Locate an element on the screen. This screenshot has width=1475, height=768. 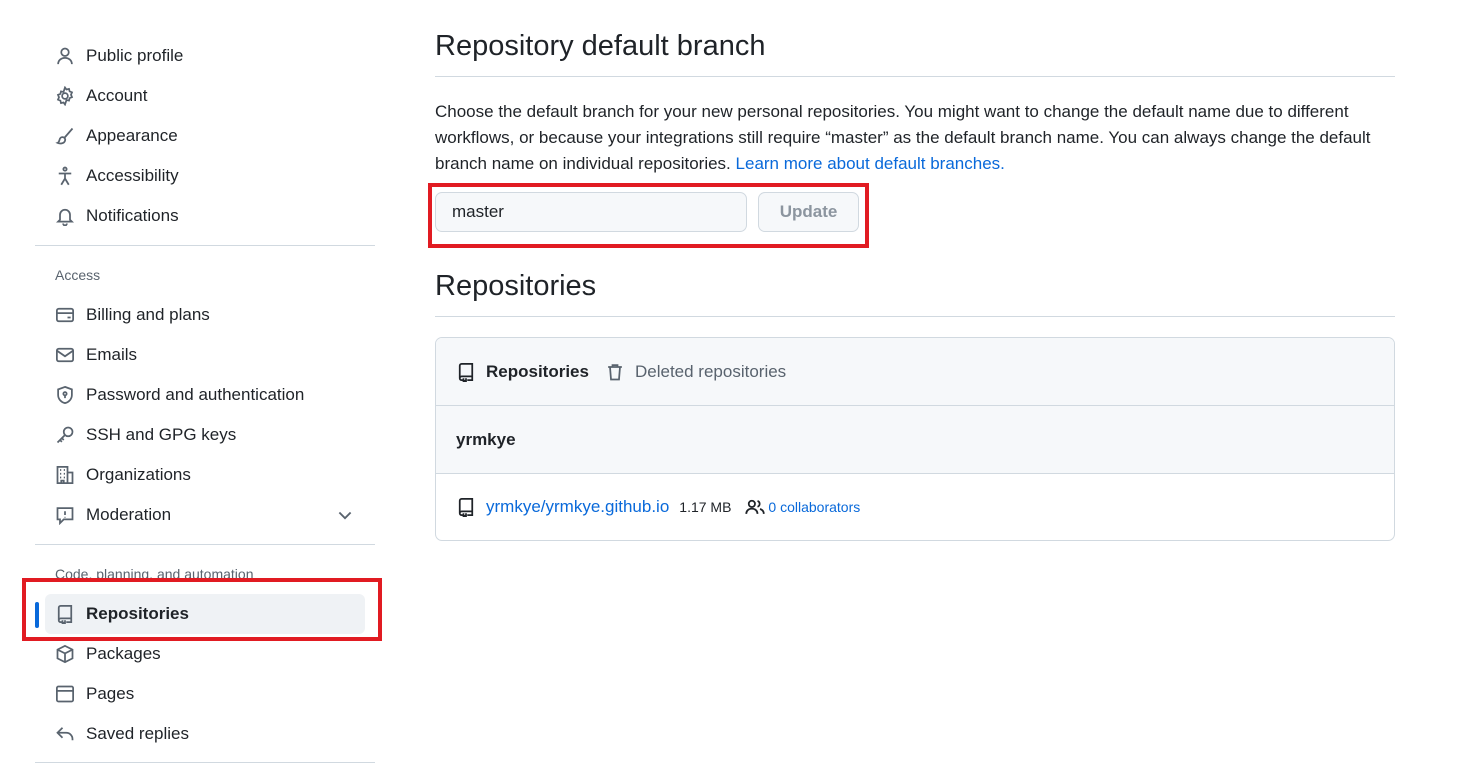
tab-deleted-repositories: Deleted repositories is located at coordinates (695, 372).